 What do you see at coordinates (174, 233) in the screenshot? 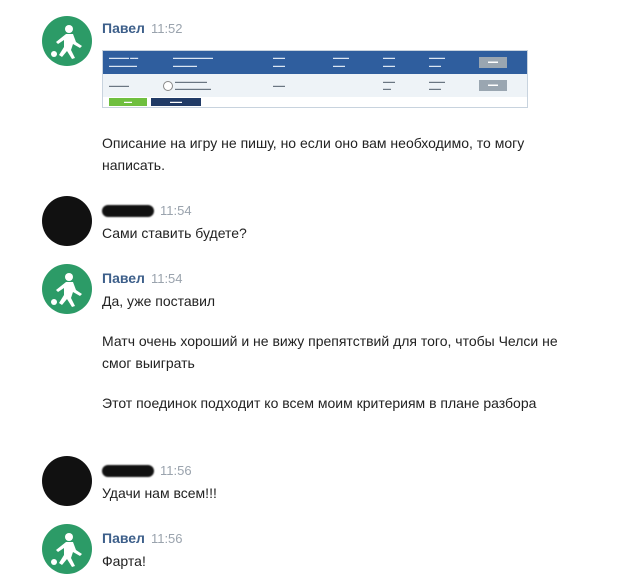
I see `message-text: Сами ставить будете?` at bounding box center [174, 233].